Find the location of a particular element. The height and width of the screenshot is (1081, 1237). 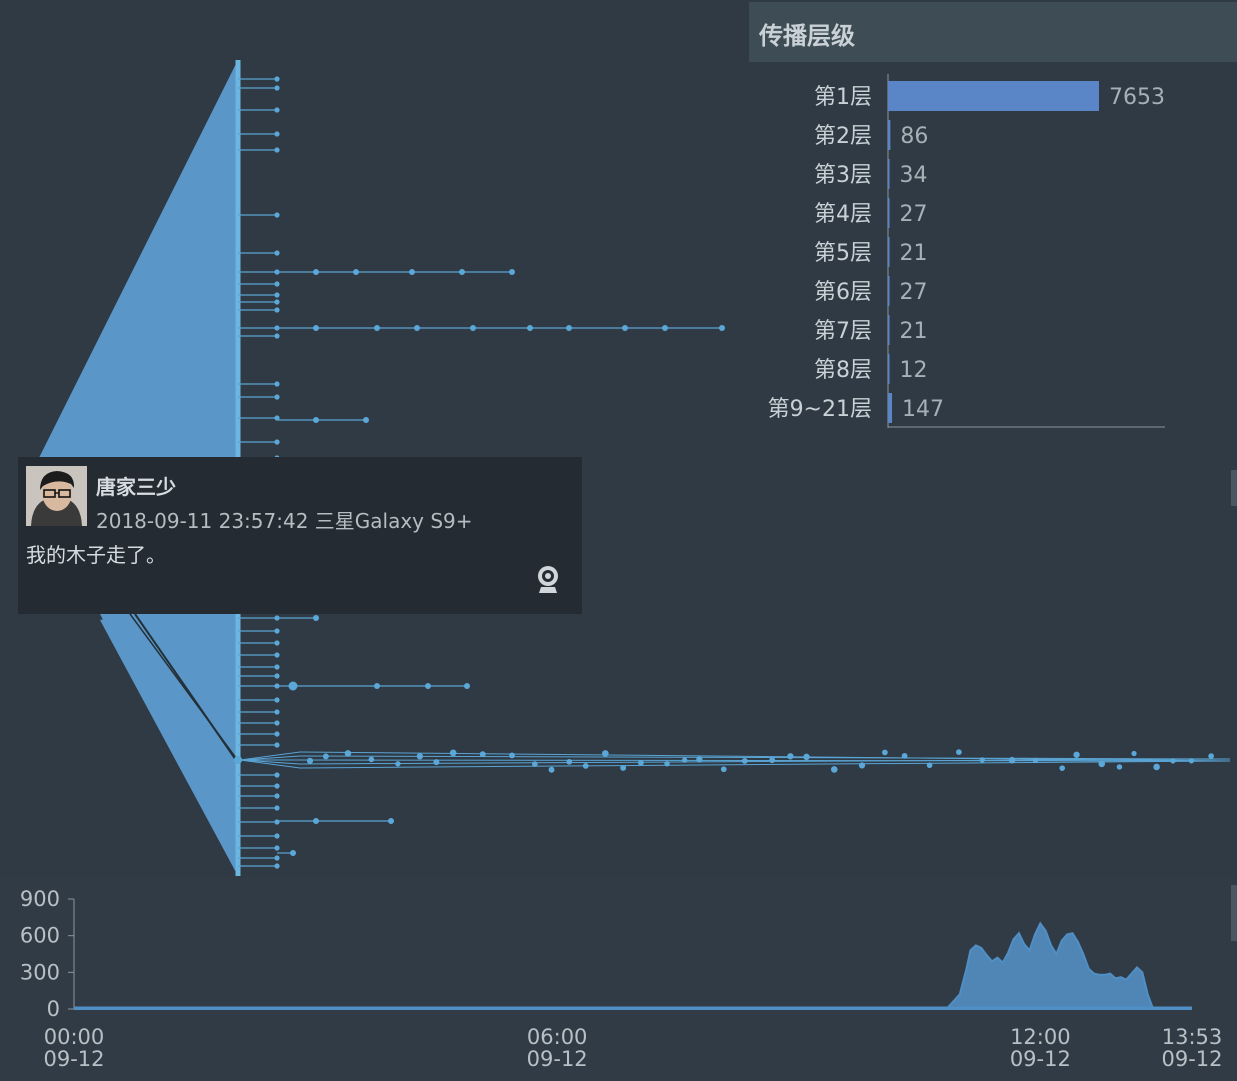

avatar is located at coordinates (56, 496).